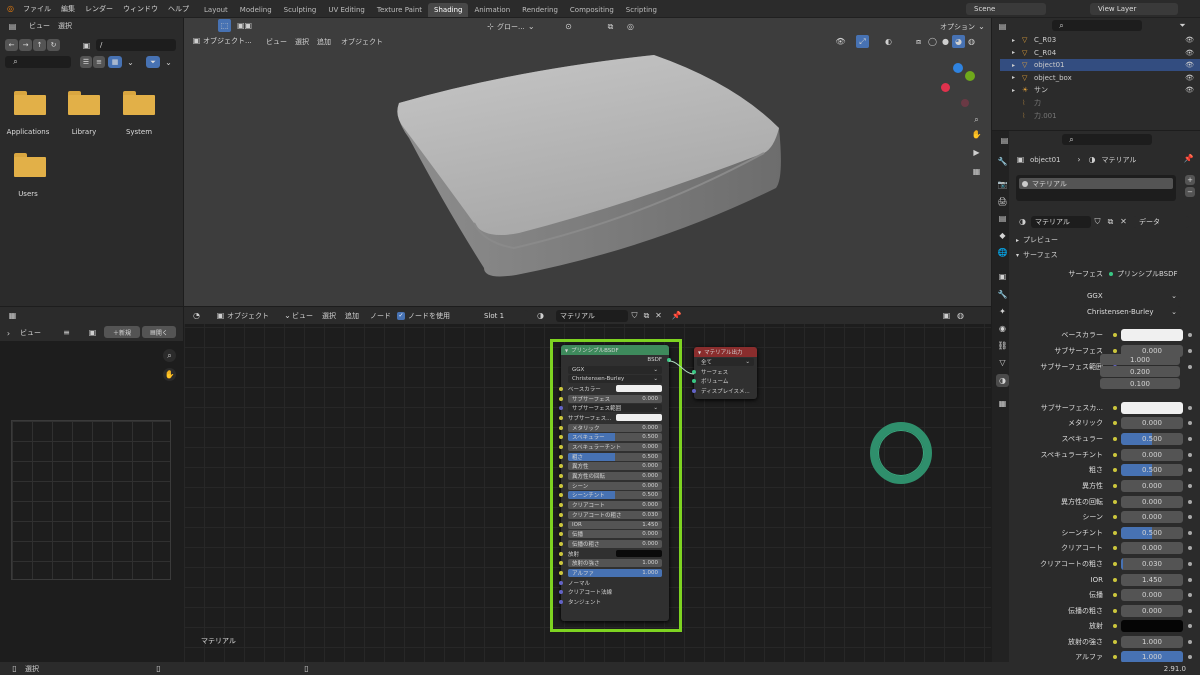 Image resolution: width=1200 pixels, height=675 pixels. What do you see at coordinates (615, 408) in the screenshot?
I see `node-field: サブサーフェス範囲 ⌄` at bounding box center [615, 408].